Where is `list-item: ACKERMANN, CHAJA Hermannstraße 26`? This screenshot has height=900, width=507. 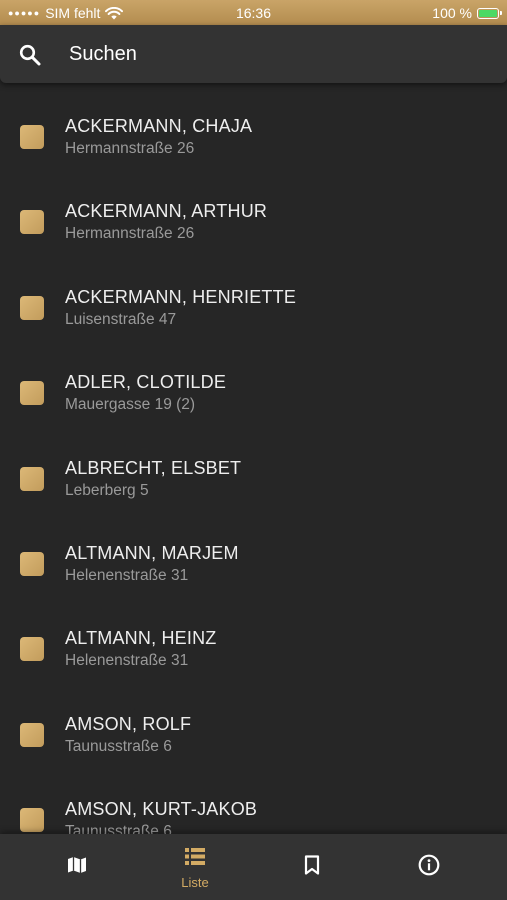
list-item: ACKERMANN, CHAJA Hermannstraße 26 is located at coordinates (253, 125).